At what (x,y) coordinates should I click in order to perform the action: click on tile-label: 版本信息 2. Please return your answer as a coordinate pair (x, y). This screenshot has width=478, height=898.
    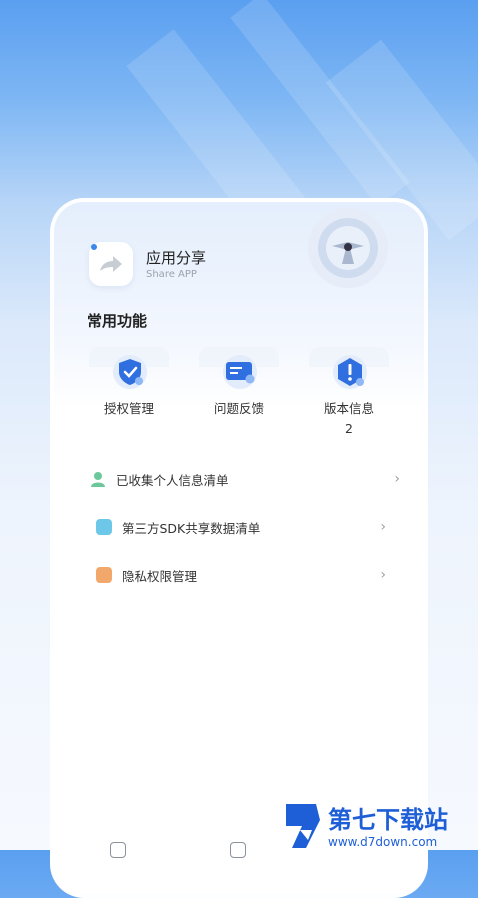
    Looking at the image, I should click on (348, 418).